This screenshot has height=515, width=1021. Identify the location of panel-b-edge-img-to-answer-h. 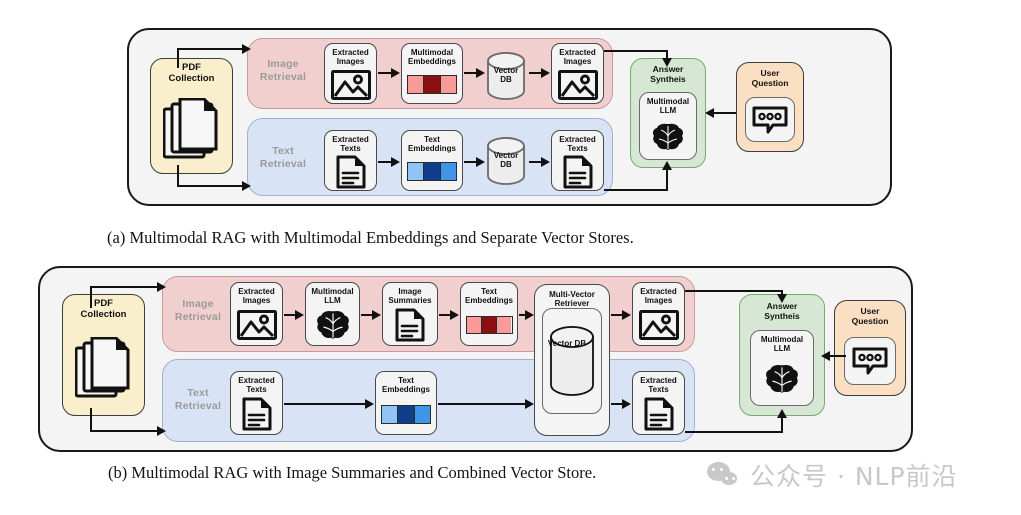
(734, 291).